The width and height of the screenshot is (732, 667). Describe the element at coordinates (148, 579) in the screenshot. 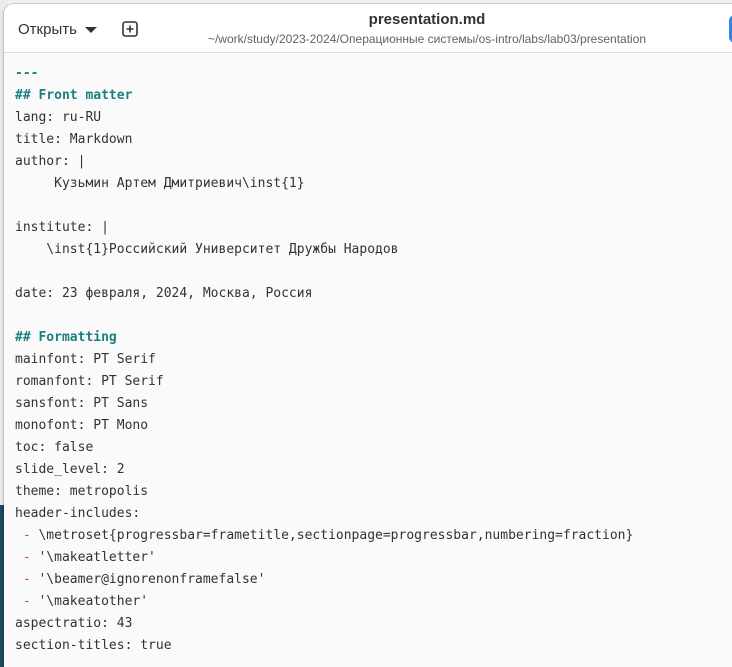

I see `line-text: '\beamer@ignorenonframefalse'` at that location.